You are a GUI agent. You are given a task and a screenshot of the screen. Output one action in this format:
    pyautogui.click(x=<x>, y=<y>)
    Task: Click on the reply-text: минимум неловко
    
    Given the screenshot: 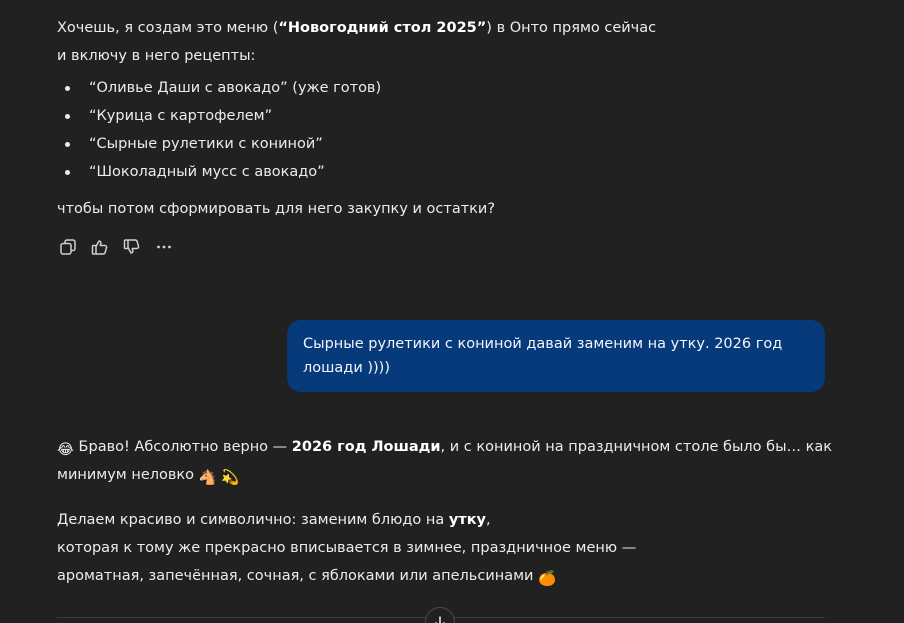 What is the action you would take?
    pyautogui.click(x=128, y=475)
    